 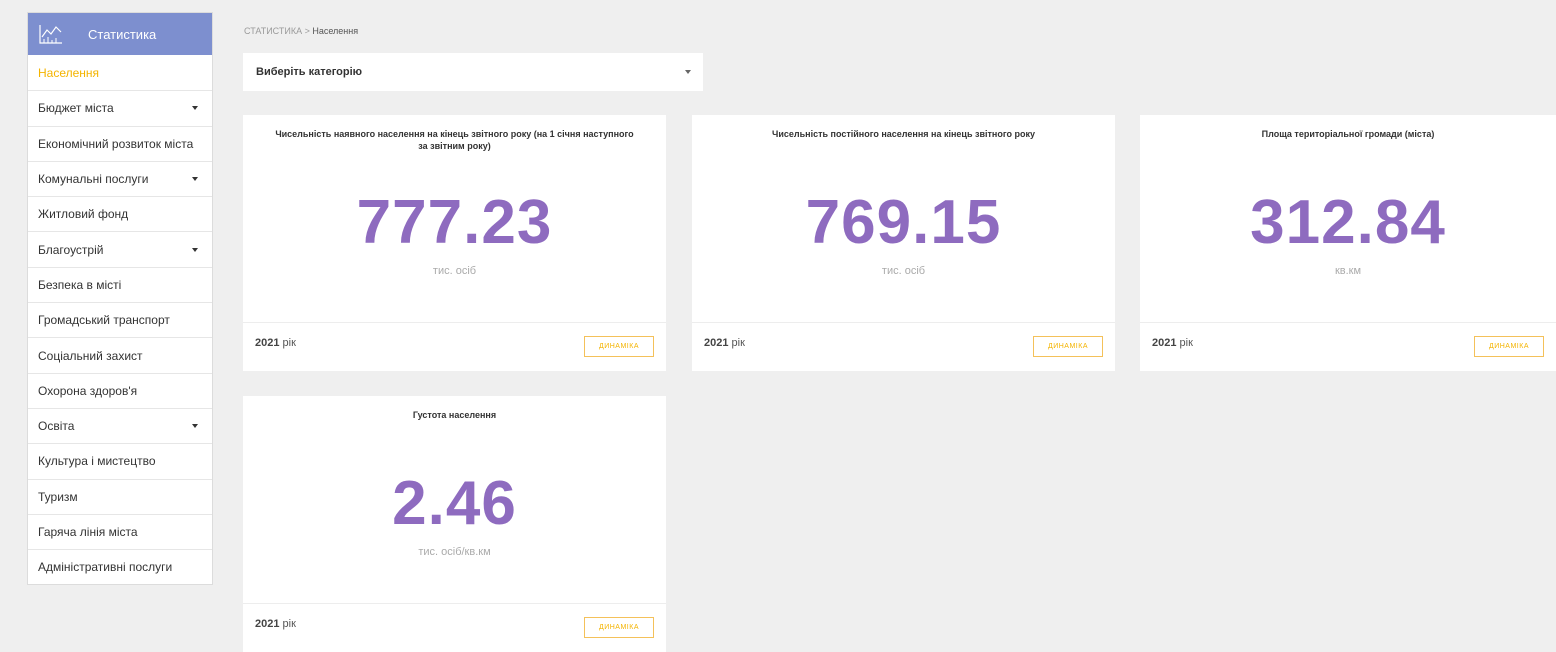 I want to click on sidebar-item: Гаряча лінія міста, so click(x=120, y=531).